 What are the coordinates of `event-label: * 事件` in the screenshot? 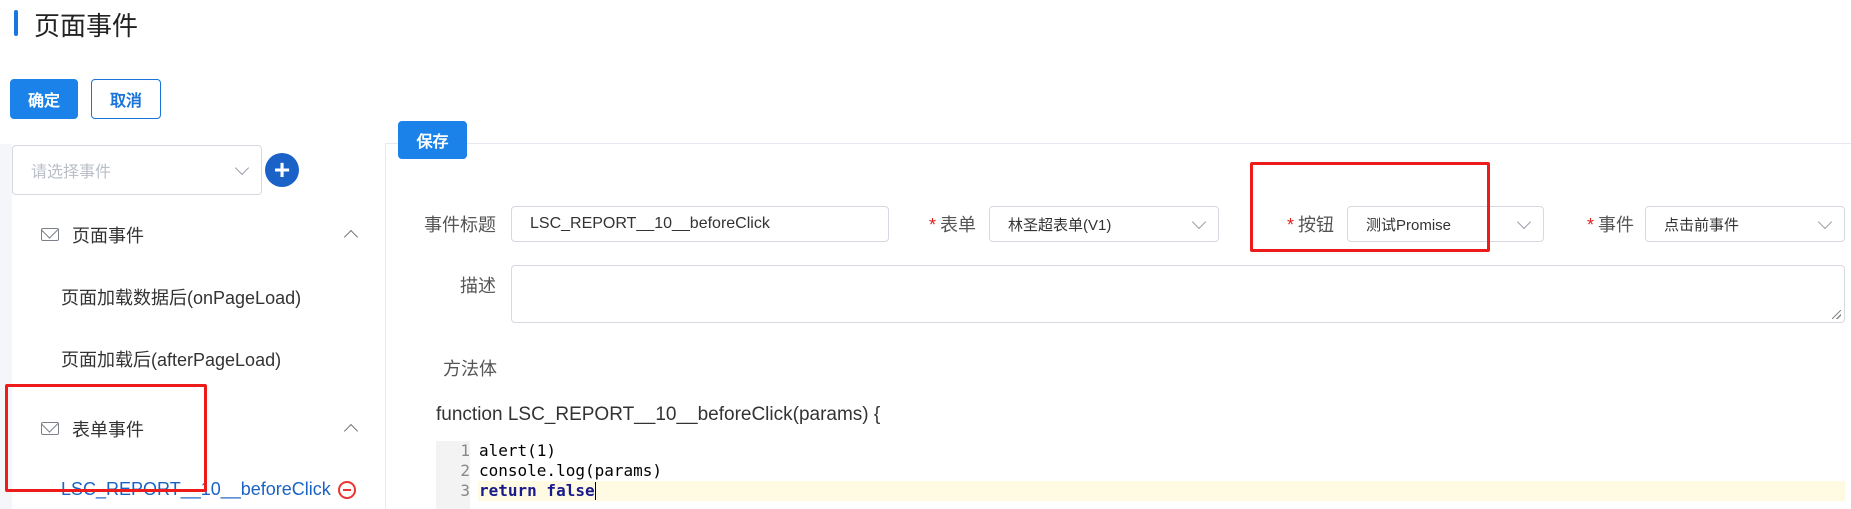 It's located at (1604, 224).